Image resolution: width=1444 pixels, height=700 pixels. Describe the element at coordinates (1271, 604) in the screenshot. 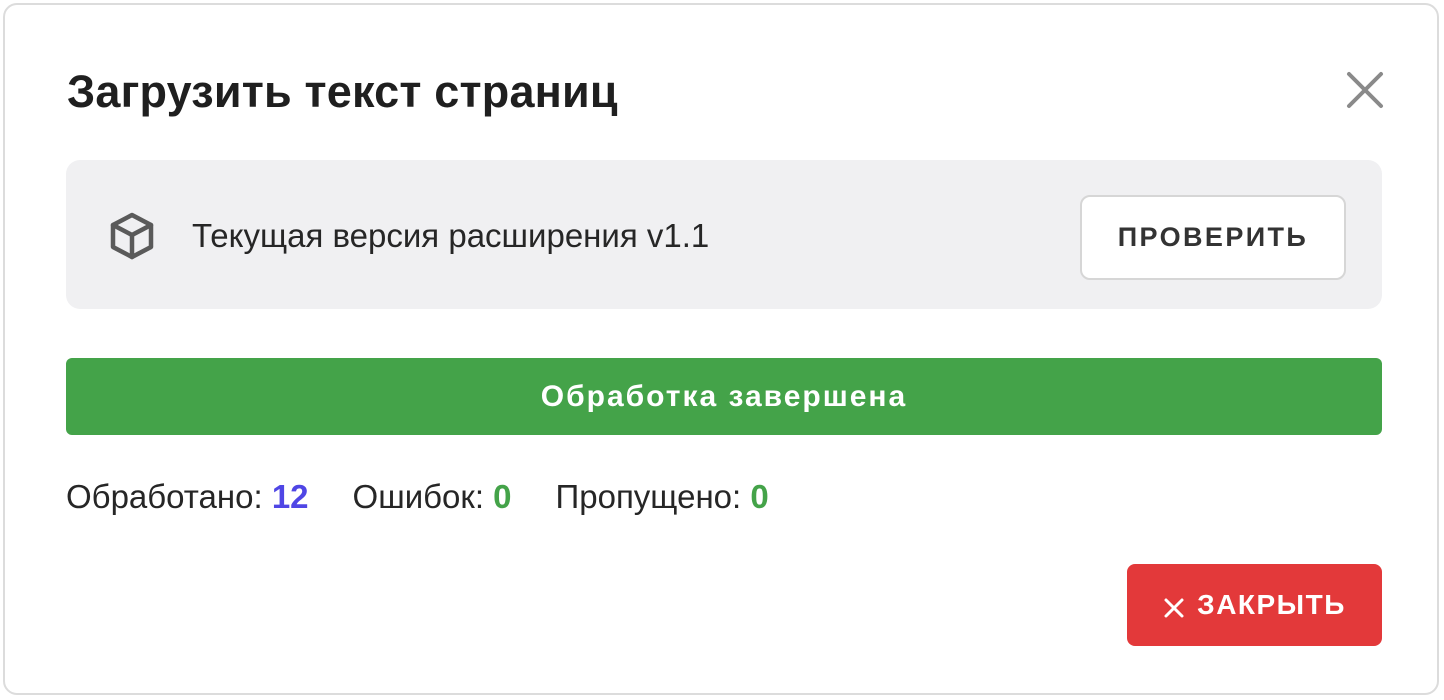

I see `close-dialog-button-label: ЗАКРЫТЬ` at that location.